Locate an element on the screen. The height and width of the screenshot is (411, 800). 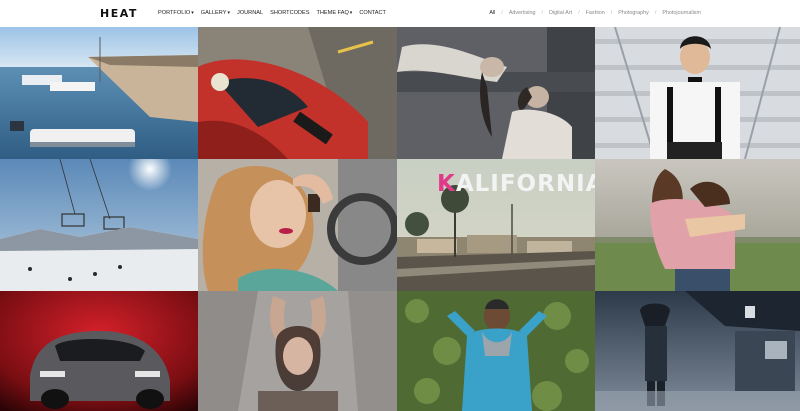
red-sports-car-image is located at coordinates (297, 93).